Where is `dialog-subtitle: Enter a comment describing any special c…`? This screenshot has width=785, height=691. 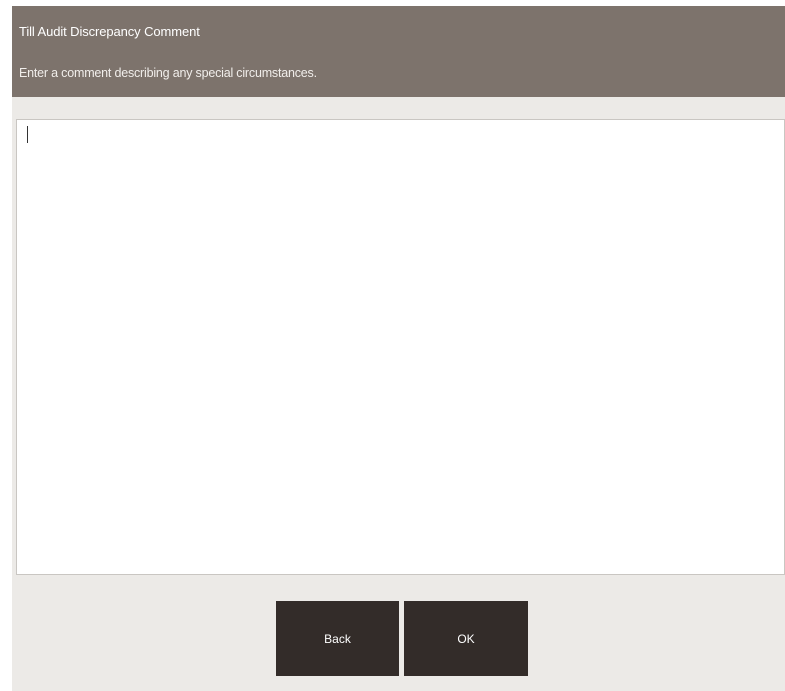 dialog-subtitle: Enter a comment describing any special c… is located at coordinates (168, 73).